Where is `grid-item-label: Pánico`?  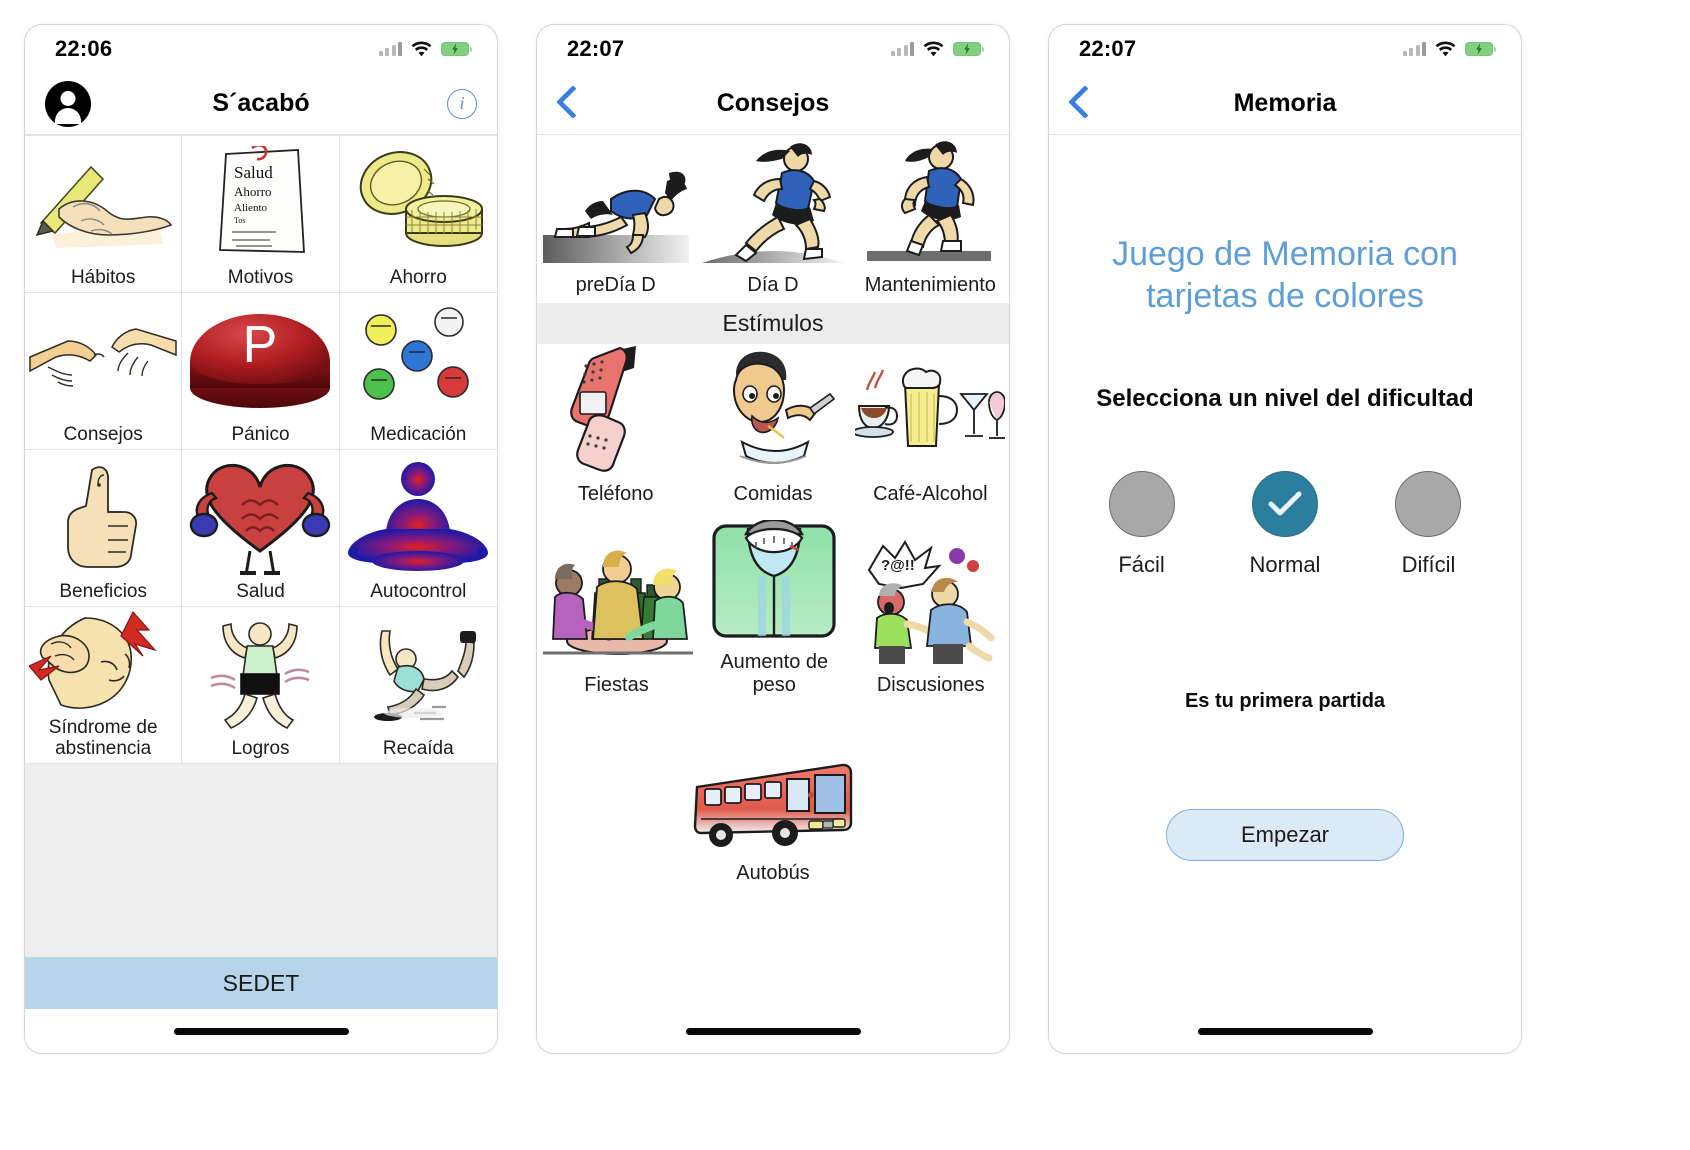 grid-item-label: Pánico is located at coordinates (260, 434).